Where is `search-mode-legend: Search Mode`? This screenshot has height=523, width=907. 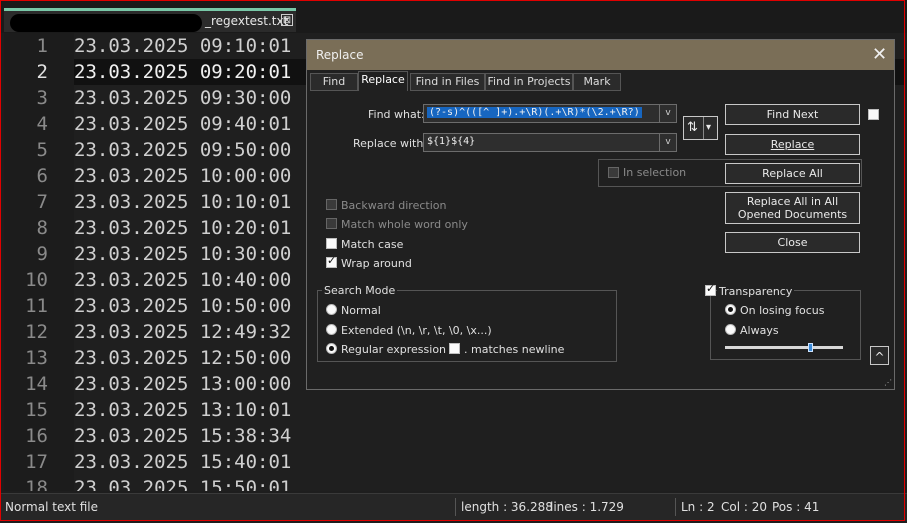 search-mode-legend: Search Mode is located at coordinates (360, 290).